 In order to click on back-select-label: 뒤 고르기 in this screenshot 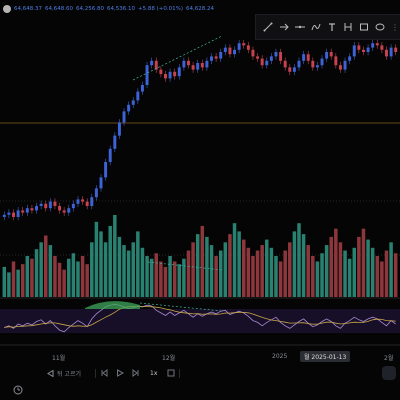, I will do `click(69, 374)`.